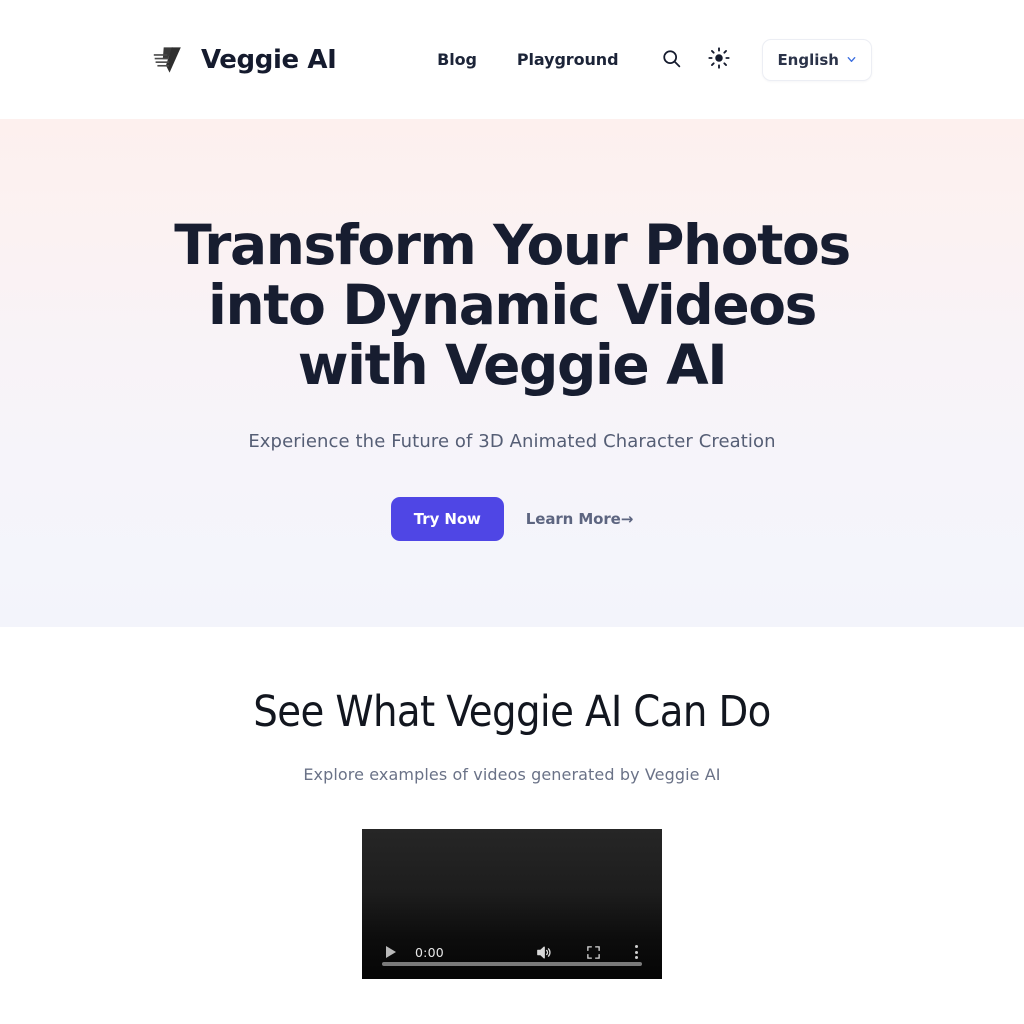 The image size is (1024, 1024). I want to click on nav-link-playground: Playground, so click(568, 59).